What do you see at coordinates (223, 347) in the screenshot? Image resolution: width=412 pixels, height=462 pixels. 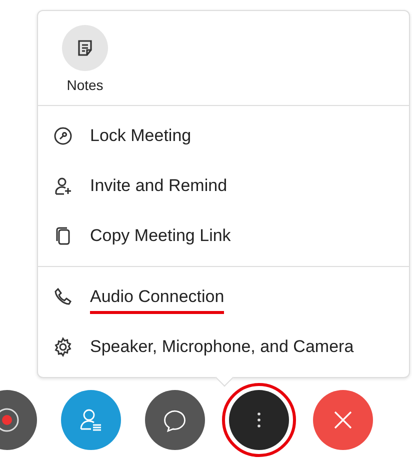 I see `menu-item: Speaker, Microphone, and Camera` at bounding box center [223, 347].